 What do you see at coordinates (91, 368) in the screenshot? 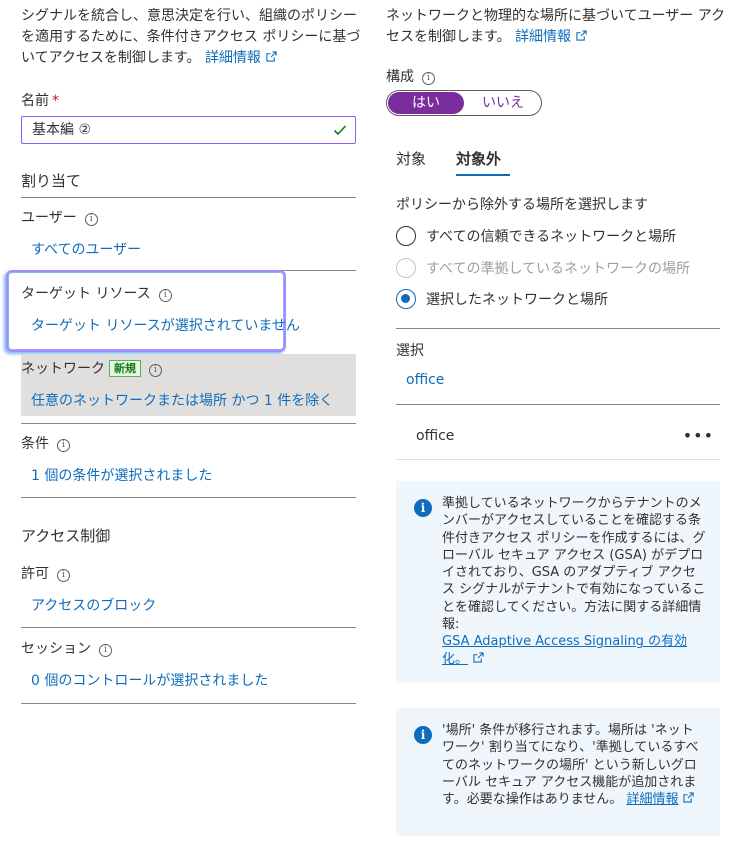
I see `network-label: ネットワーク 新規 i` at bounding box center [91, 368].